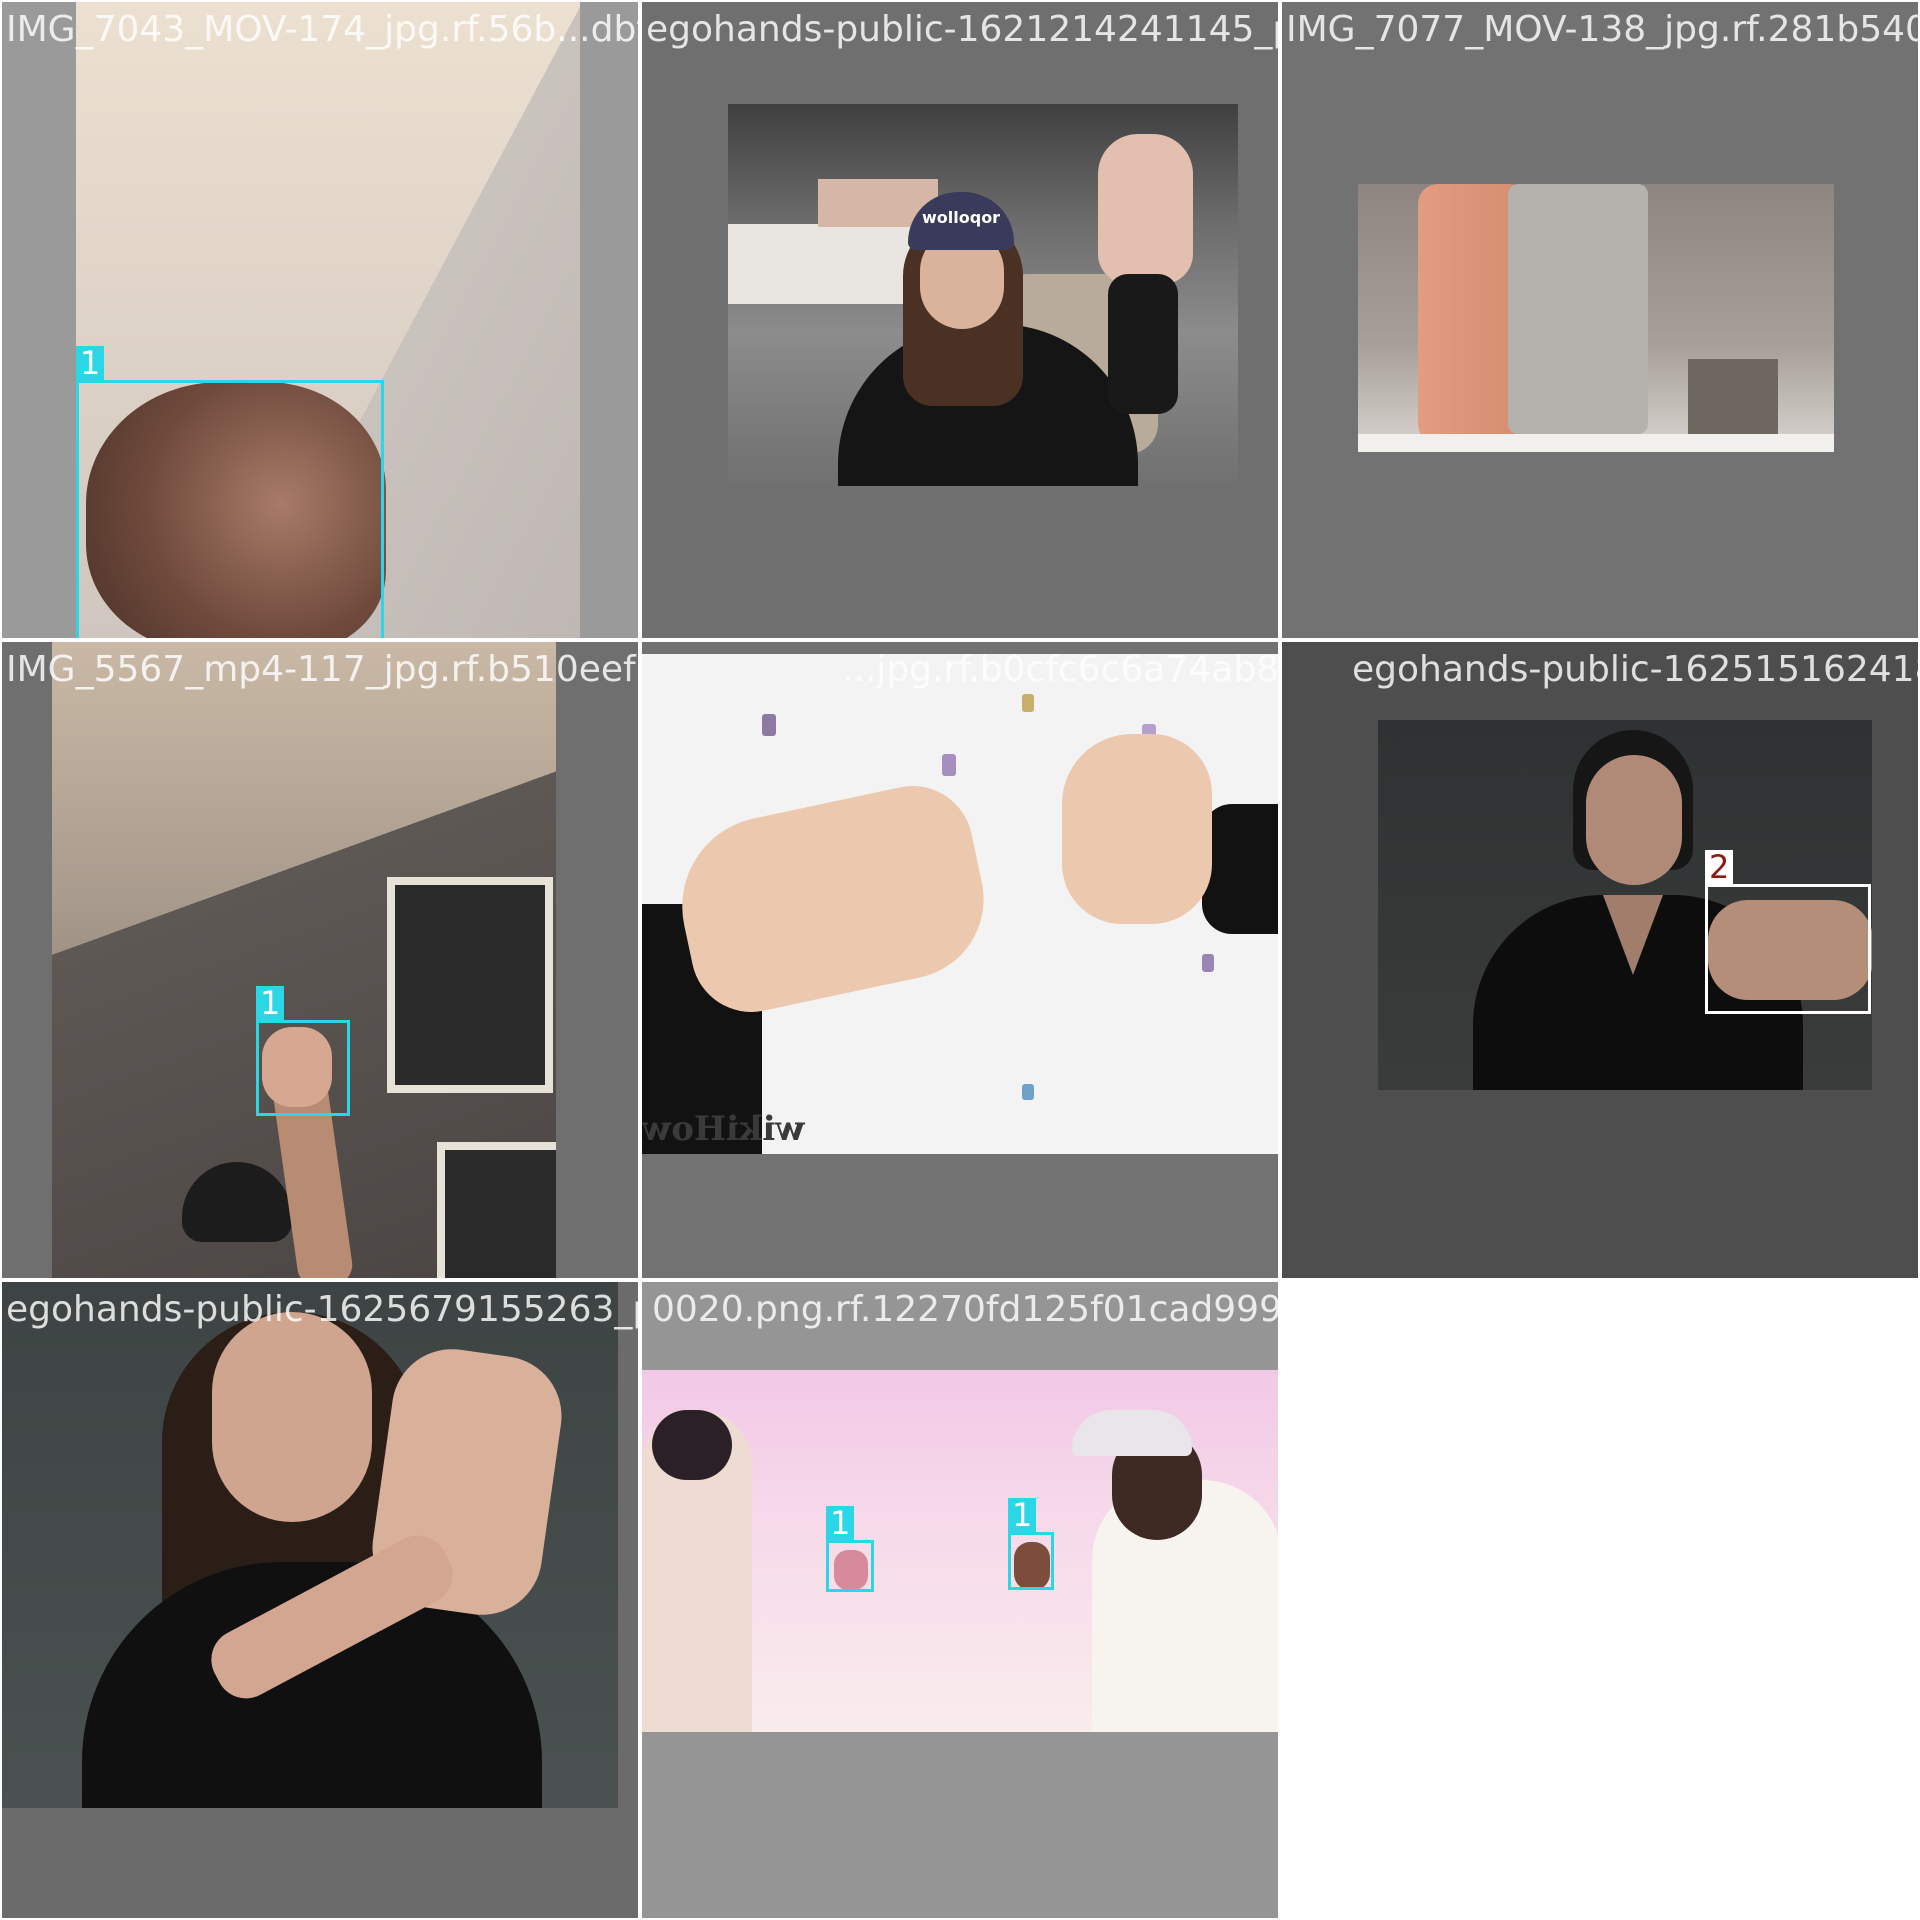 This screenshot has height=1920, width=1920. I want to click on tile-3: IMG_7077_MOV-138_jpg.rf.281b5401, so click(1600, 320).